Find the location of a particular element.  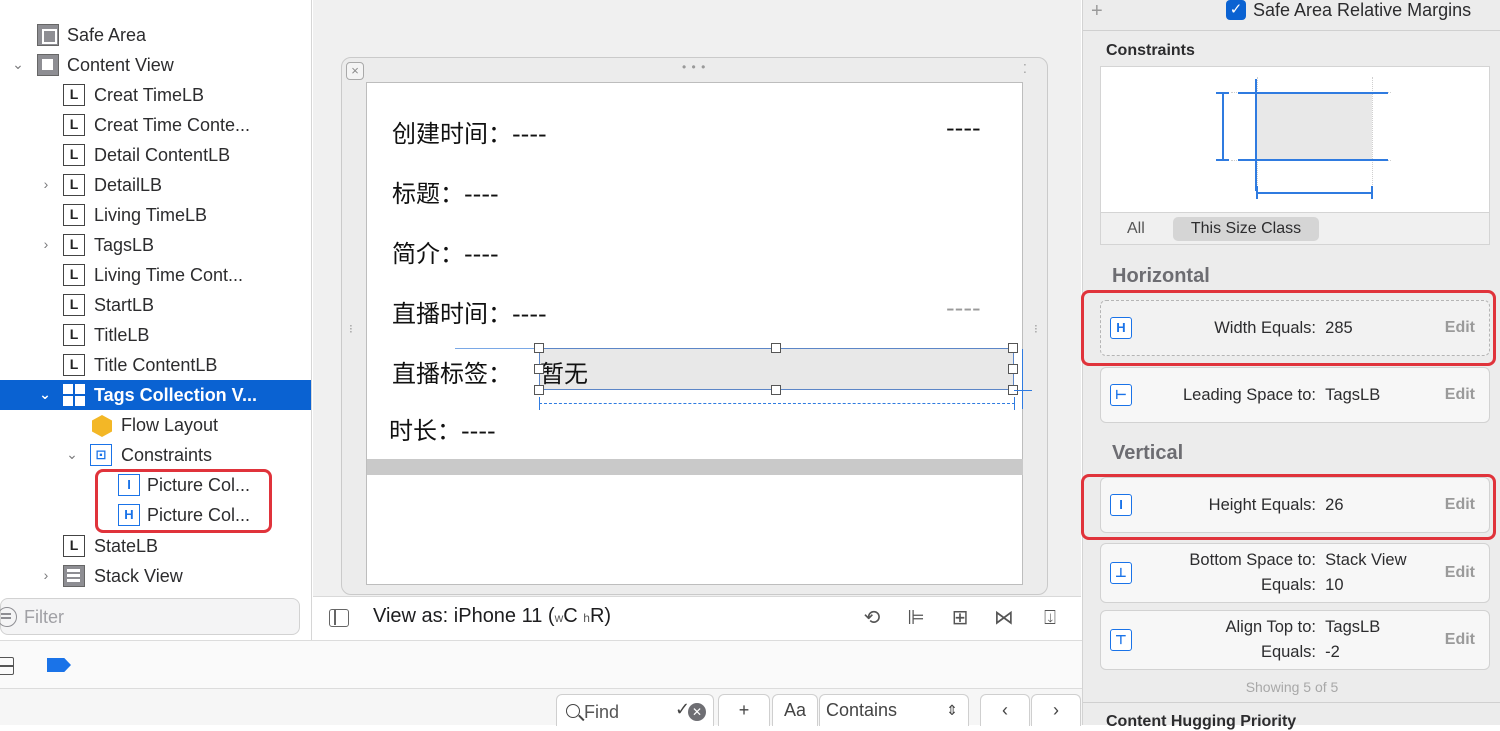

living-time-content-label: ---- is located at coordinates (963, 308).